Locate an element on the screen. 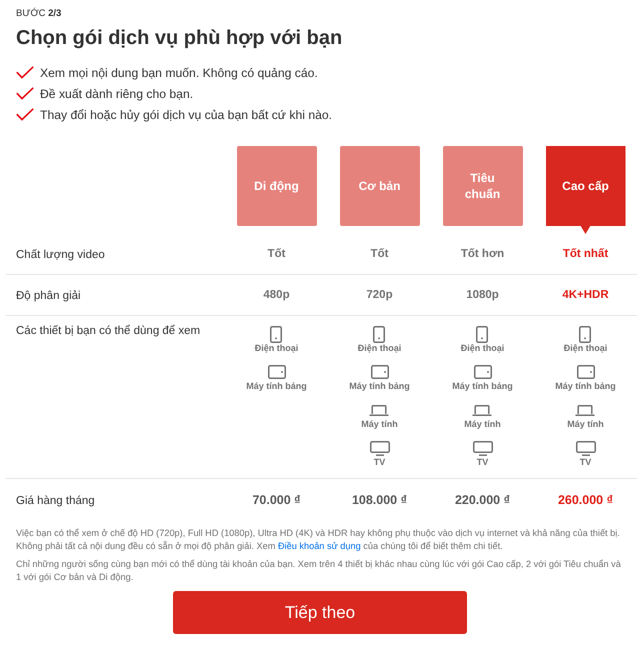 This screenshot has width=640, height=648. feature-label: Các thiết bị bạn có thể dùng để xem is located at coordinates (108, 331).